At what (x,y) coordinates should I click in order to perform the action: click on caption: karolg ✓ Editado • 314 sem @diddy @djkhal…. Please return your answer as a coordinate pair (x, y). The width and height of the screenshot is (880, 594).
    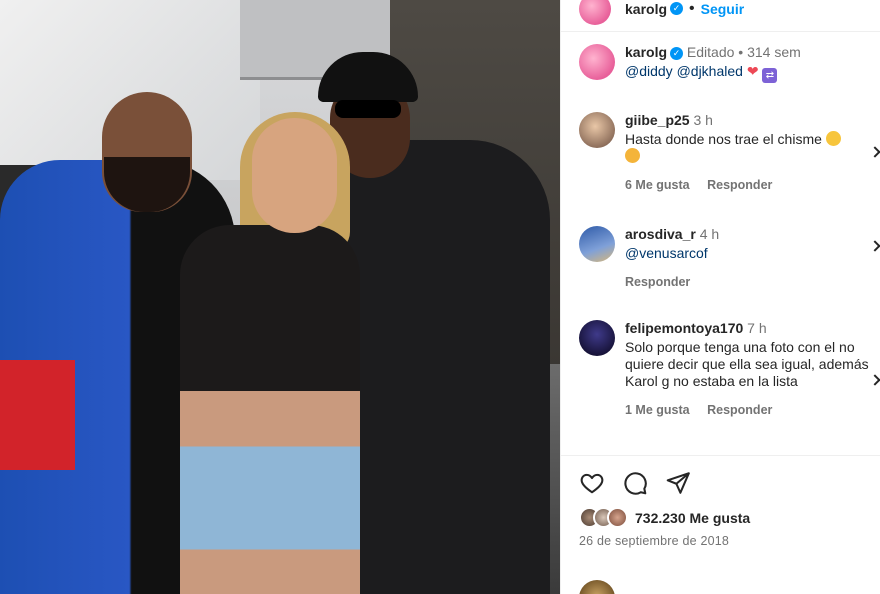
    Looking at the image, I should click on (727, 63).